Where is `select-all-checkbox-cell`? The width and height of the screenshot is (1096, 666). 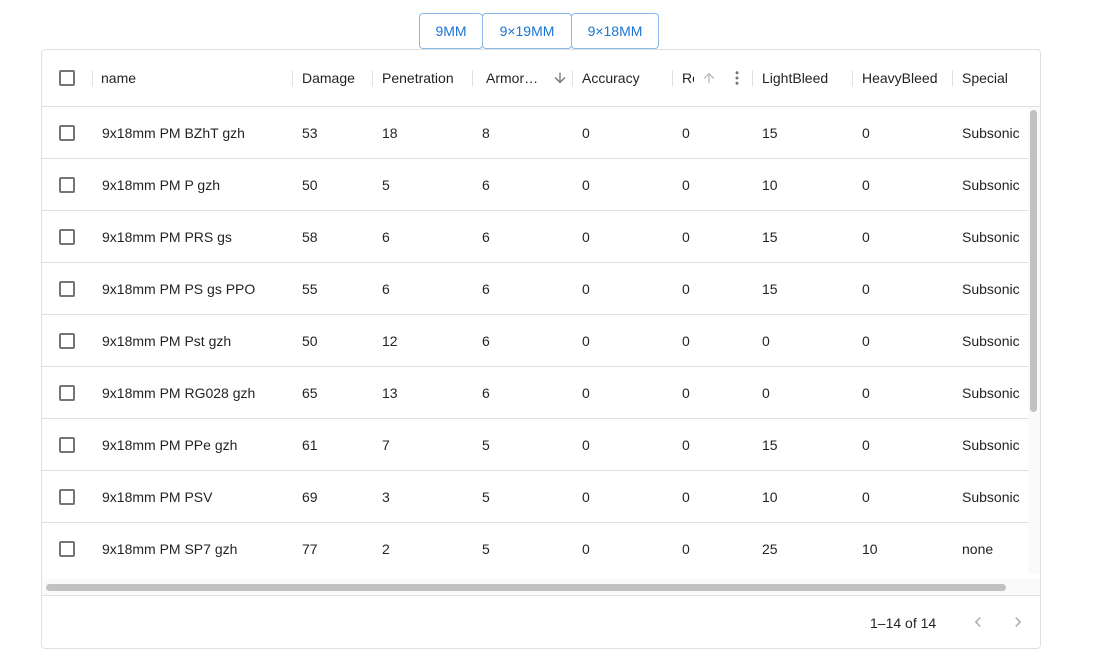
select-all-checkbox-cell is located at coordinates (67, 78).